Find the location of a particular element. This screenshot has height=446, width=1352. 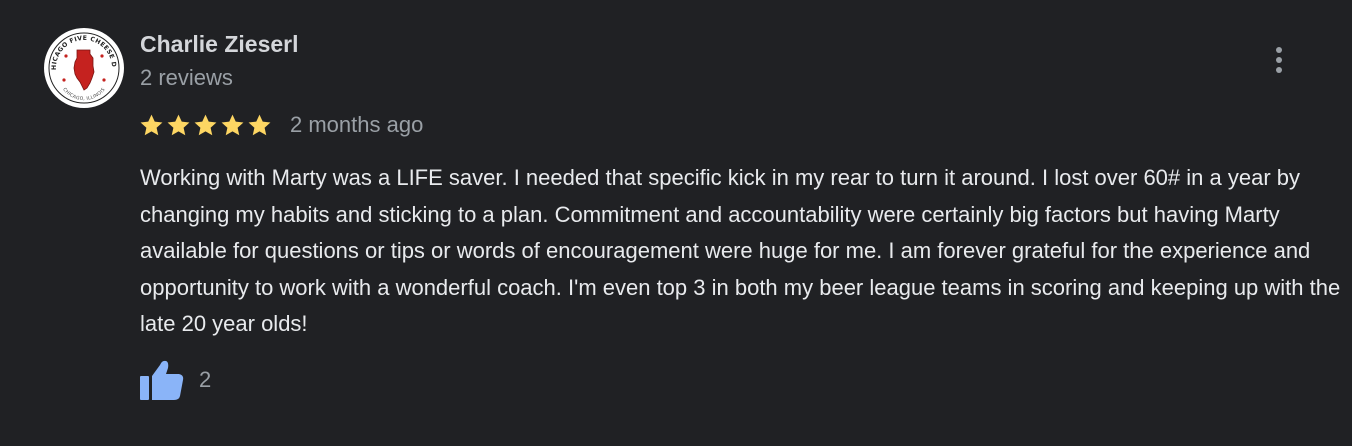

more-vertical-icon is located at coordinates (1279, 60).